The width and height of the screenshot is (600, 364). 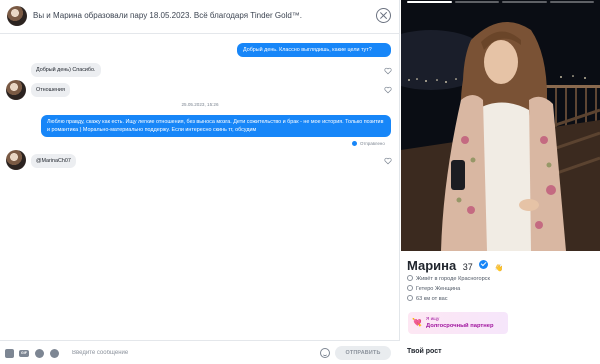 I want to click on orientation-text: Гетеро Женщина, so click(x=438, y=289).